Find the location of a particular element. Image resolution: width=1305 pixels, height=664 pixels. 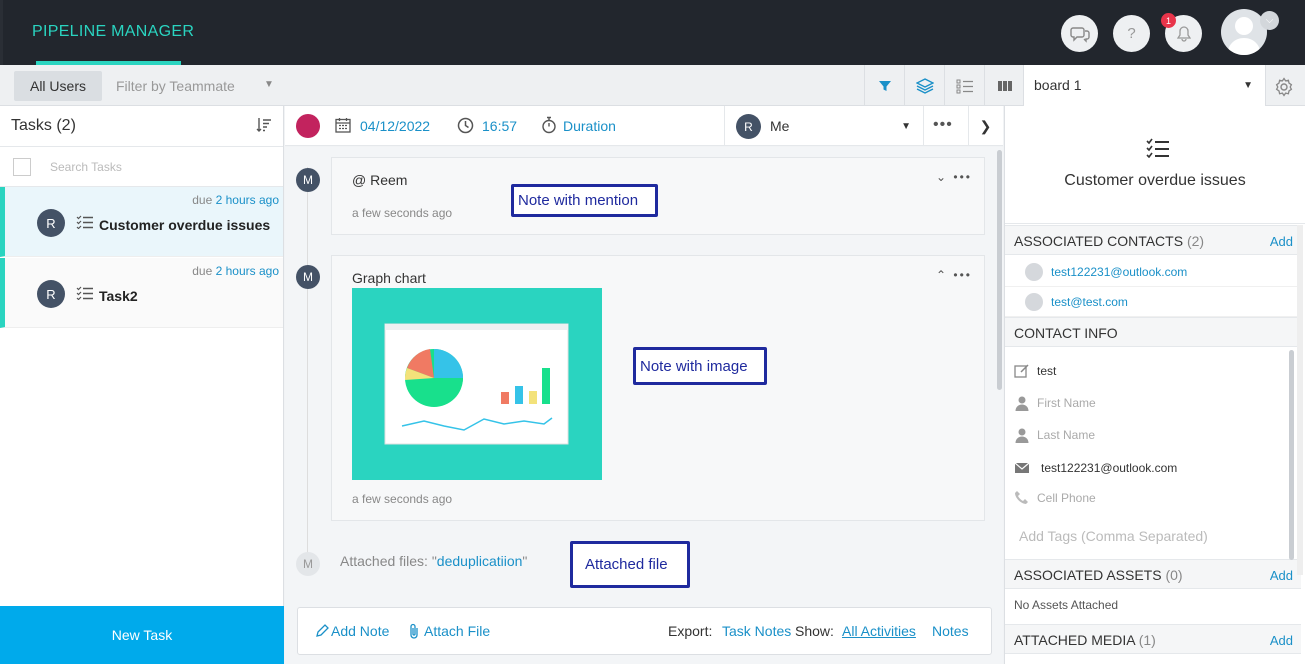

tasks-title: Tasks (2) is located at coordinates (43, 125).